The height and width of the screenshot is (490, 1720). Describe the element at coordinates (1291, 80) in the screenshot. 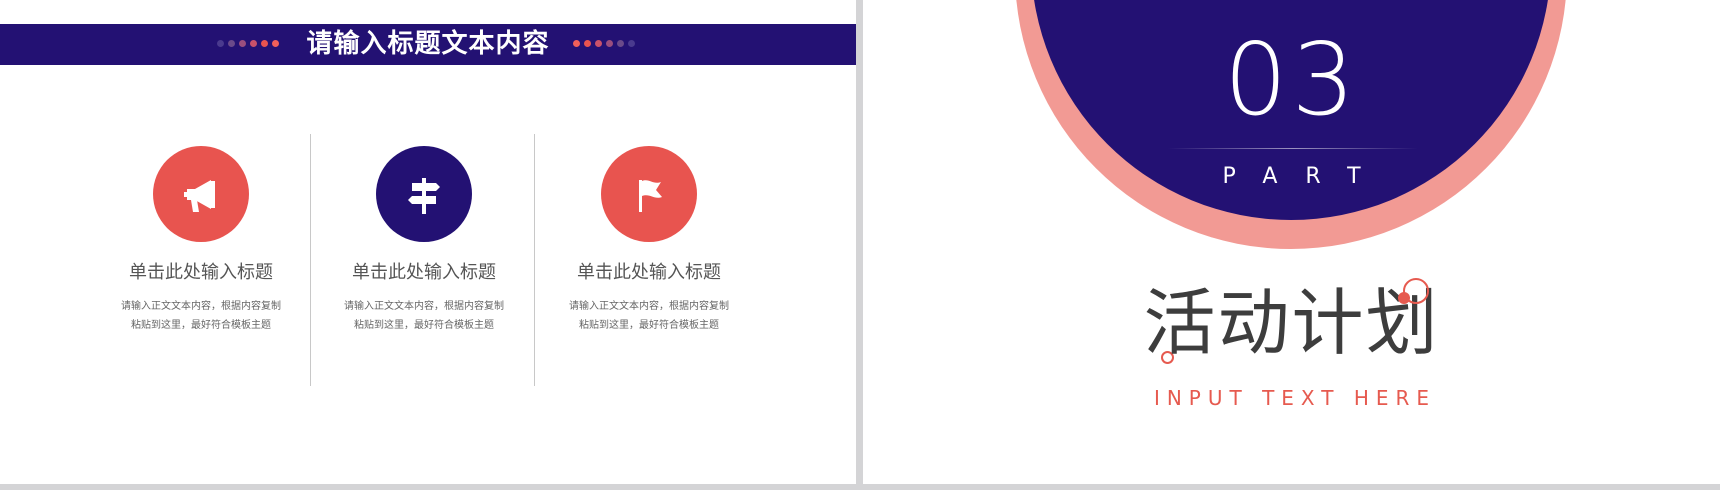

I see `part-number: 03` at that location.